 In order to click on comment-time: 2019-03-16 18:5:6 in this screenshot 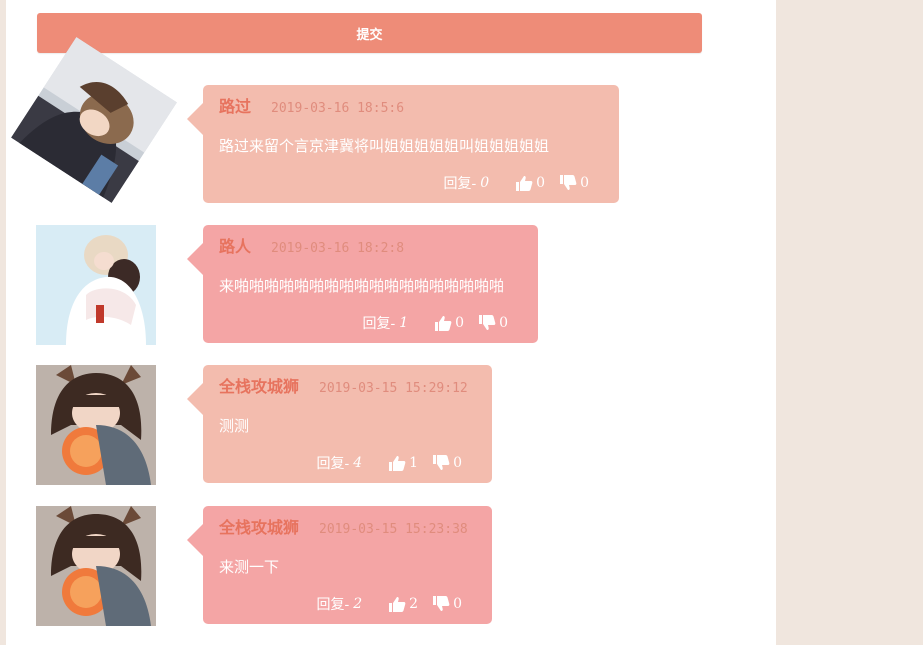, I will do `click(338, 108)`.